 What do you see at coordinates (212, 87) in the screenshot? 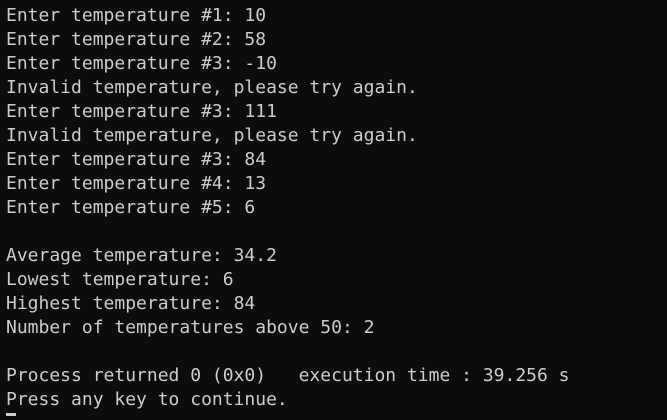
I see `console-line-invalid-1: Invalid temperature, please try again.` at bounding box center [212, 87].